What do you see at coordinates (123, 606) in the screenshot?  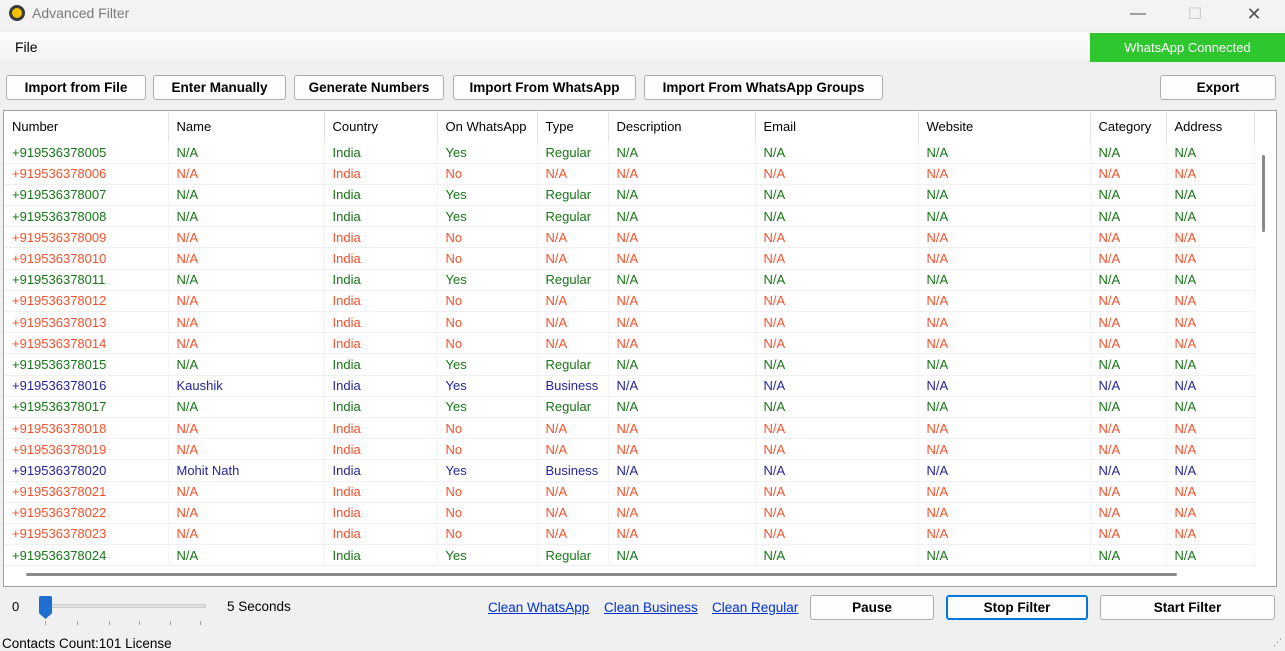 I see `delay-slider-track` at bounding box center [123, 606].